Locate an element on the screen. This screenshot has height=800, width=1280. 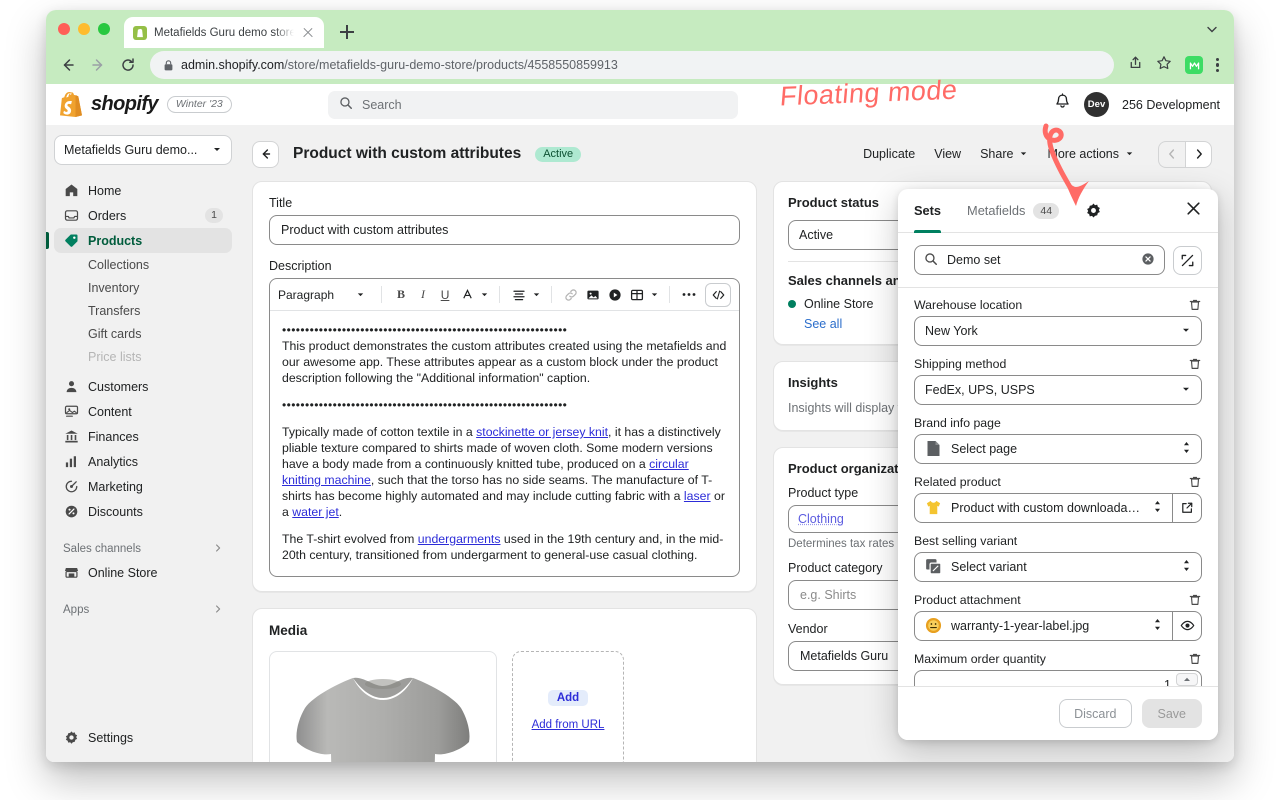
sidebar-item-analytics: Analytics is located at coordinates (143, 461).